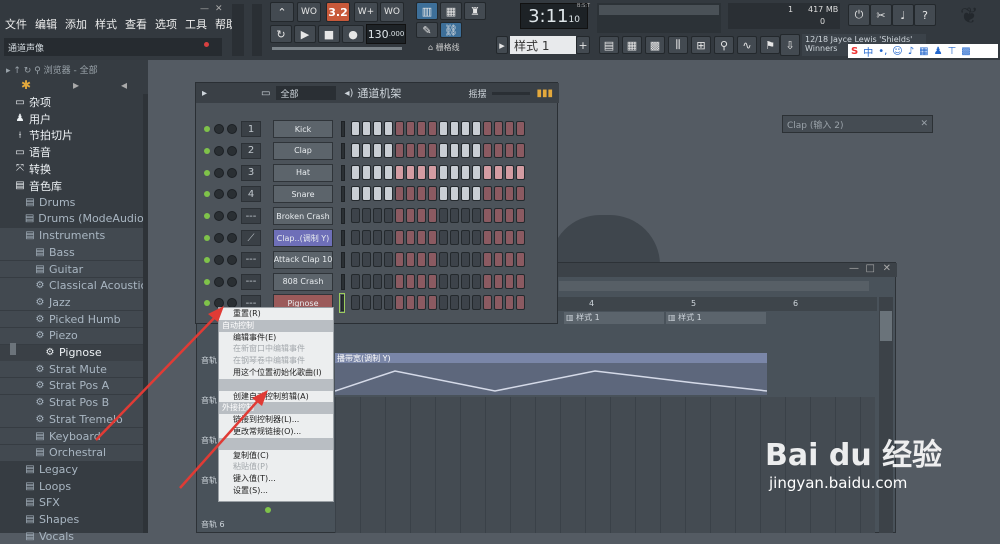  I want to click on browser-item: ▤ Drums, so click(74, 202).